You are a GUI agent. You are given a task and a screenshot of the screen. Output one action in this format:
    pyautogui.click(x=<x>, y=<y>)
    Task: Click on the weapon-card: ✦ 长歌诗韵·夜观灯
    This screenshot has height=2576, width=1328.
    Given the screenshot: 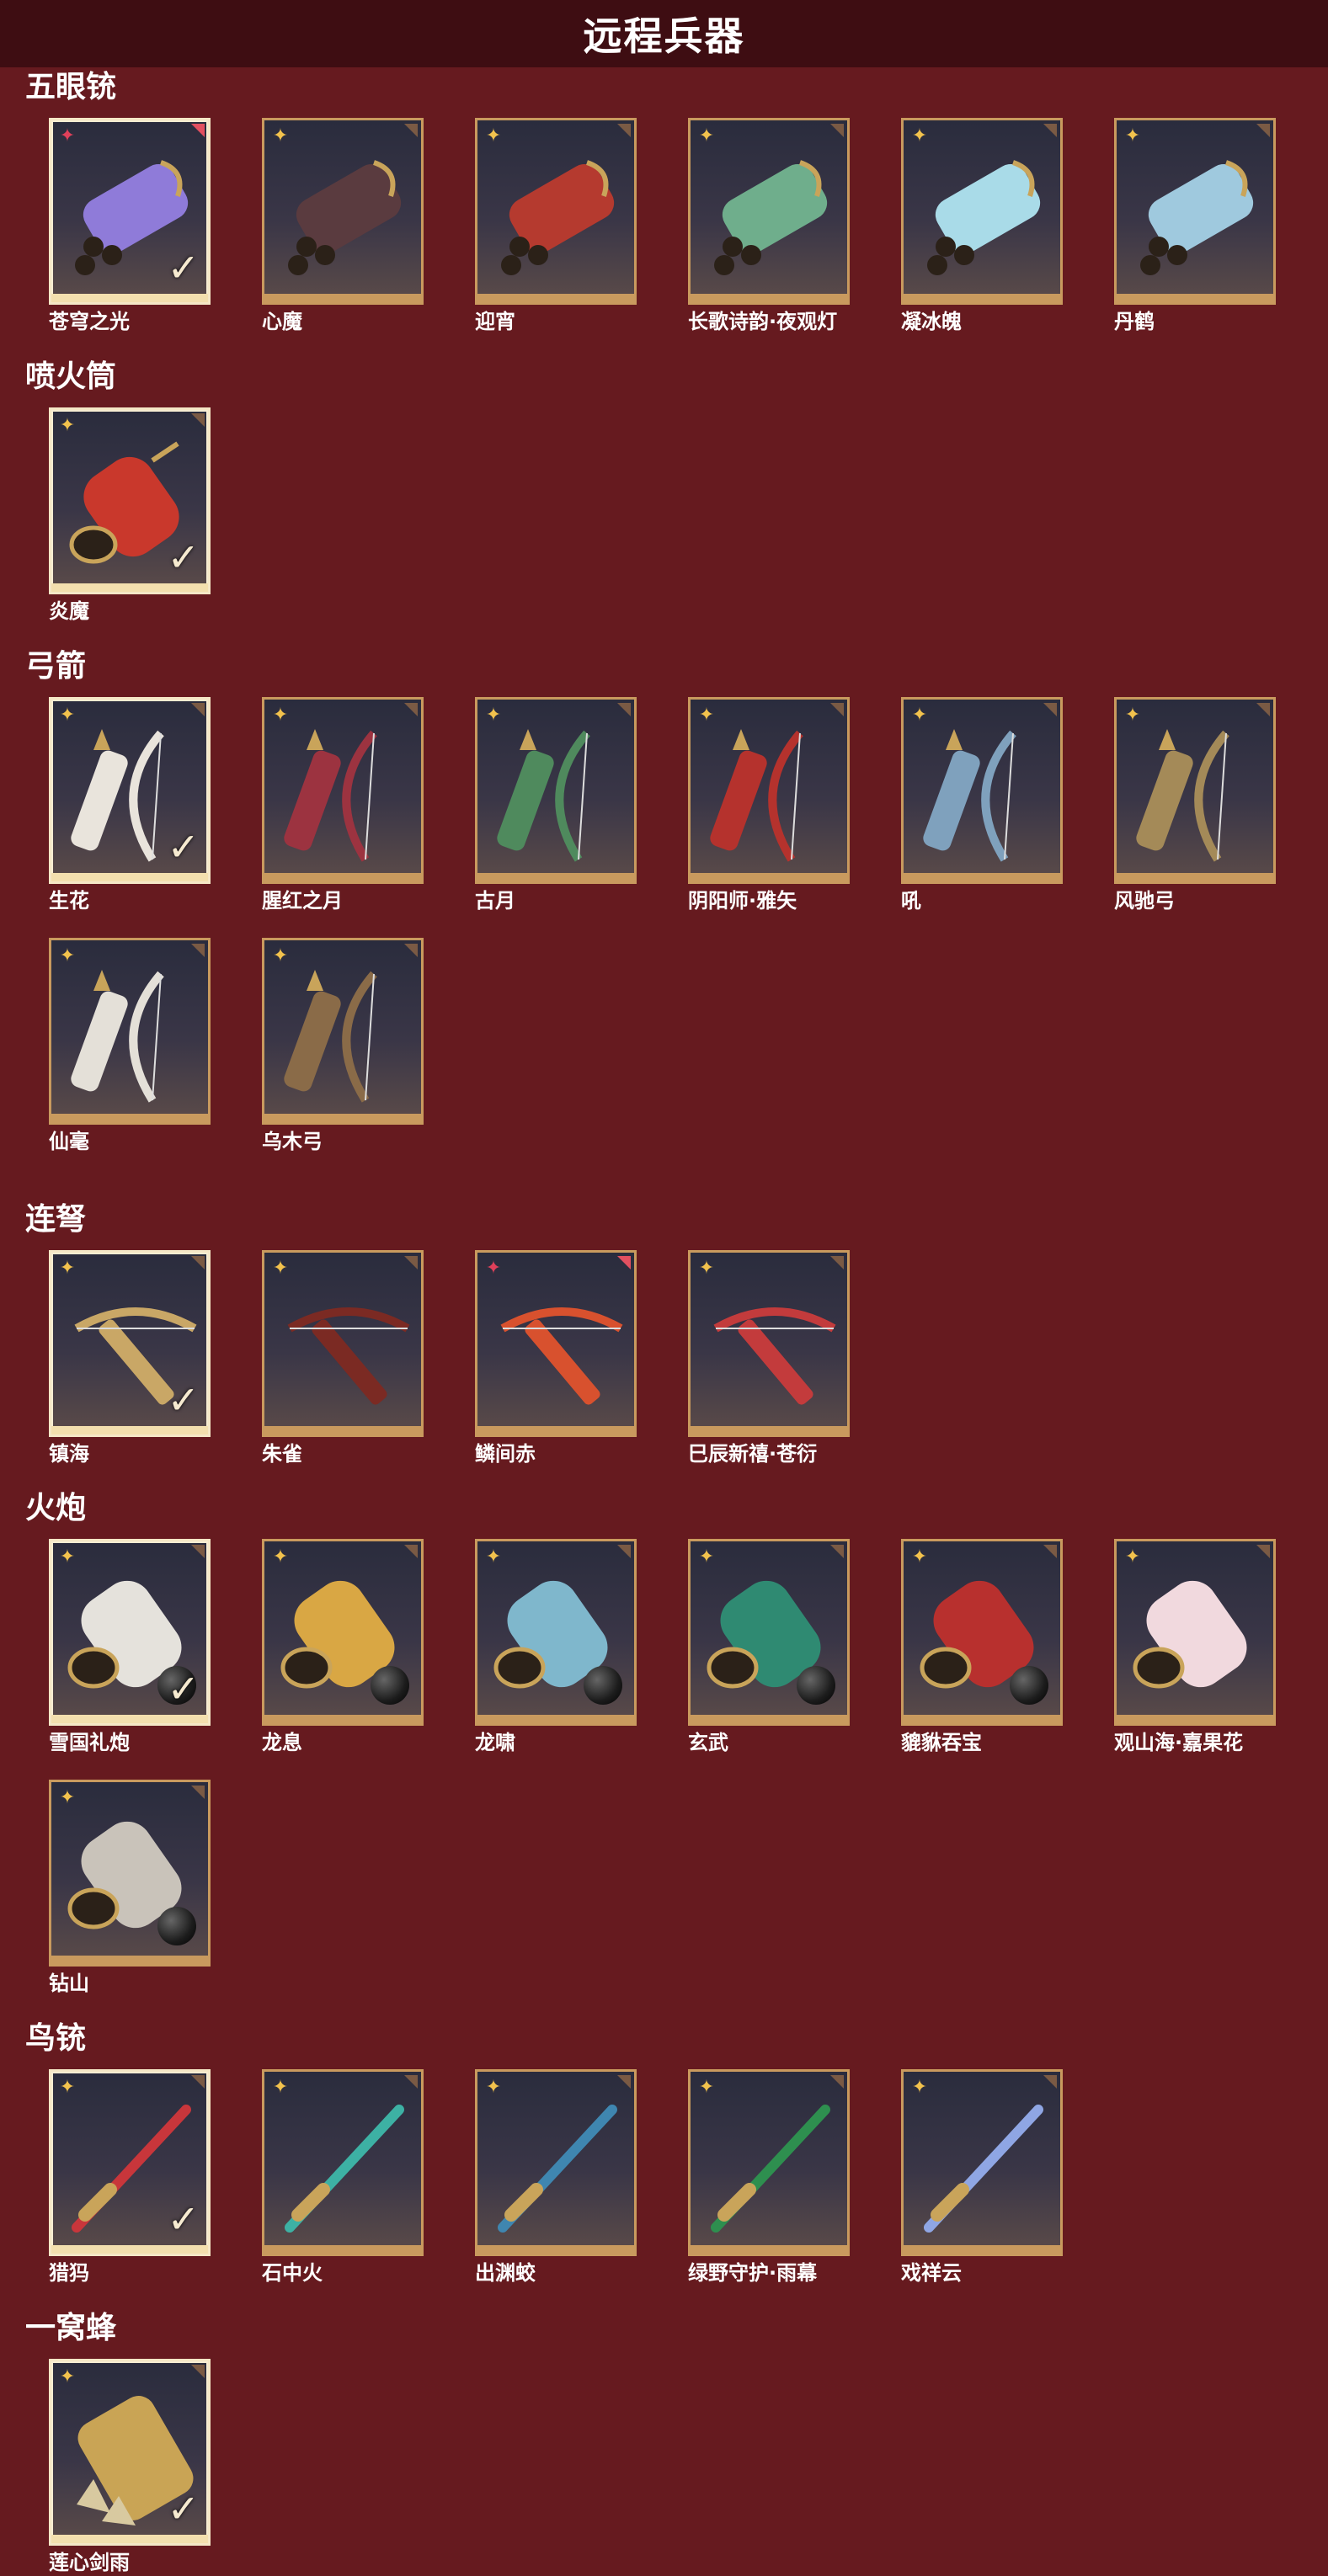 What is the action you would take?
    pyautogui.click(x=769, y=226)
    